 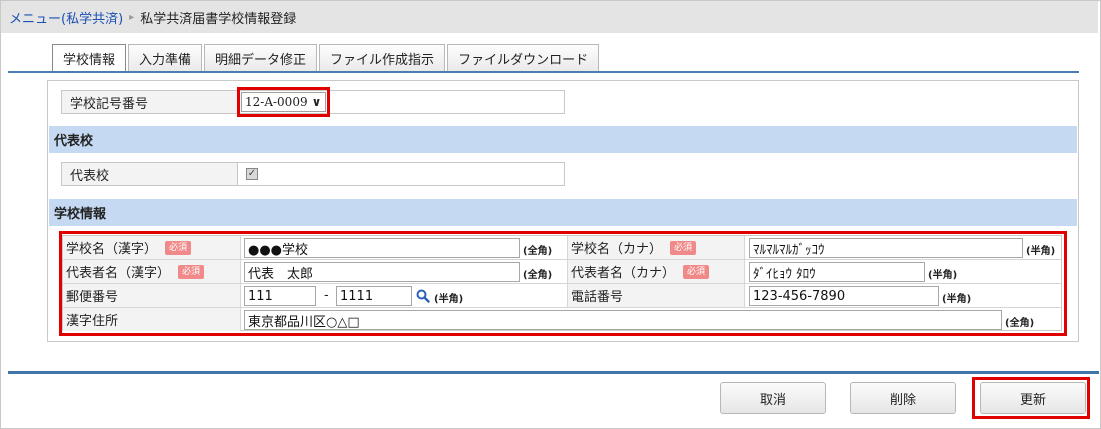 What do you see at coordinates (563, 139) in the screenshot?
I see `section-header-representative: 代表校` at bounding box center [563, 139].